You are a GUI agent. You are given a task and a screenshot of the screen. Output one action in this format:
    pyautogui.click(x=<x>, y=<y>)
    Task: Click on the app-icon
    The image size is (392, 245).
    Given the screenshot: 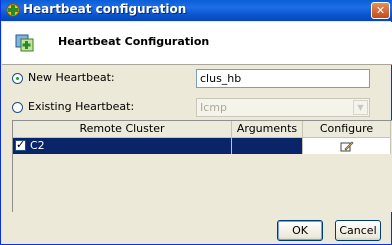 What is the action you would take?
    pyautogui.click(x=13, y=10)
    